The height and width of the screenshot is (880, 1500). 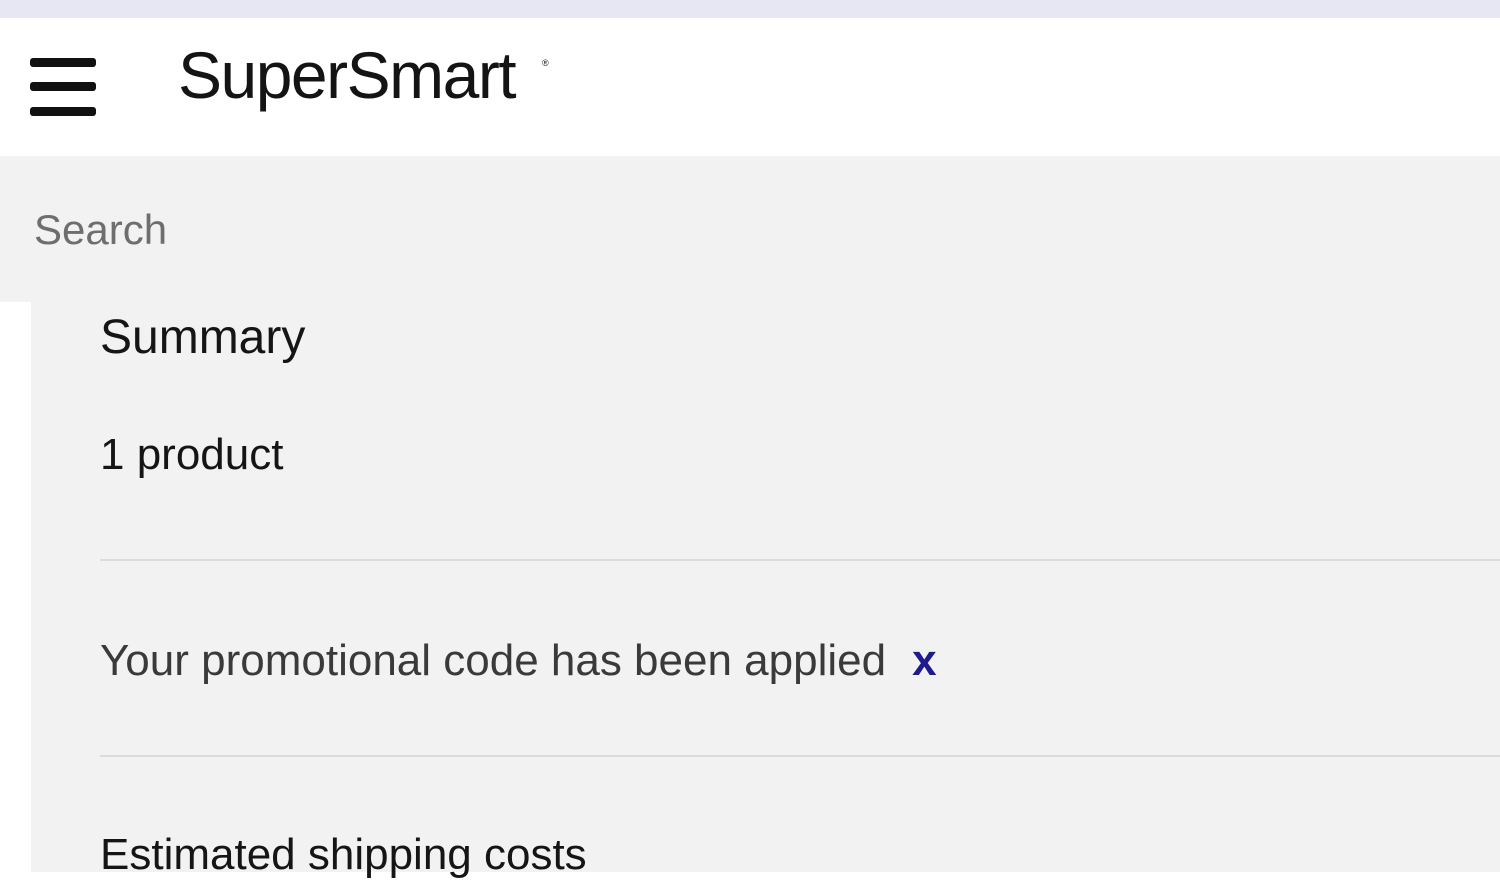 What do you see at coordinates (545, 63) in the screenshot?
I see `registered-mark: ®` at bounding box center [545, 63].